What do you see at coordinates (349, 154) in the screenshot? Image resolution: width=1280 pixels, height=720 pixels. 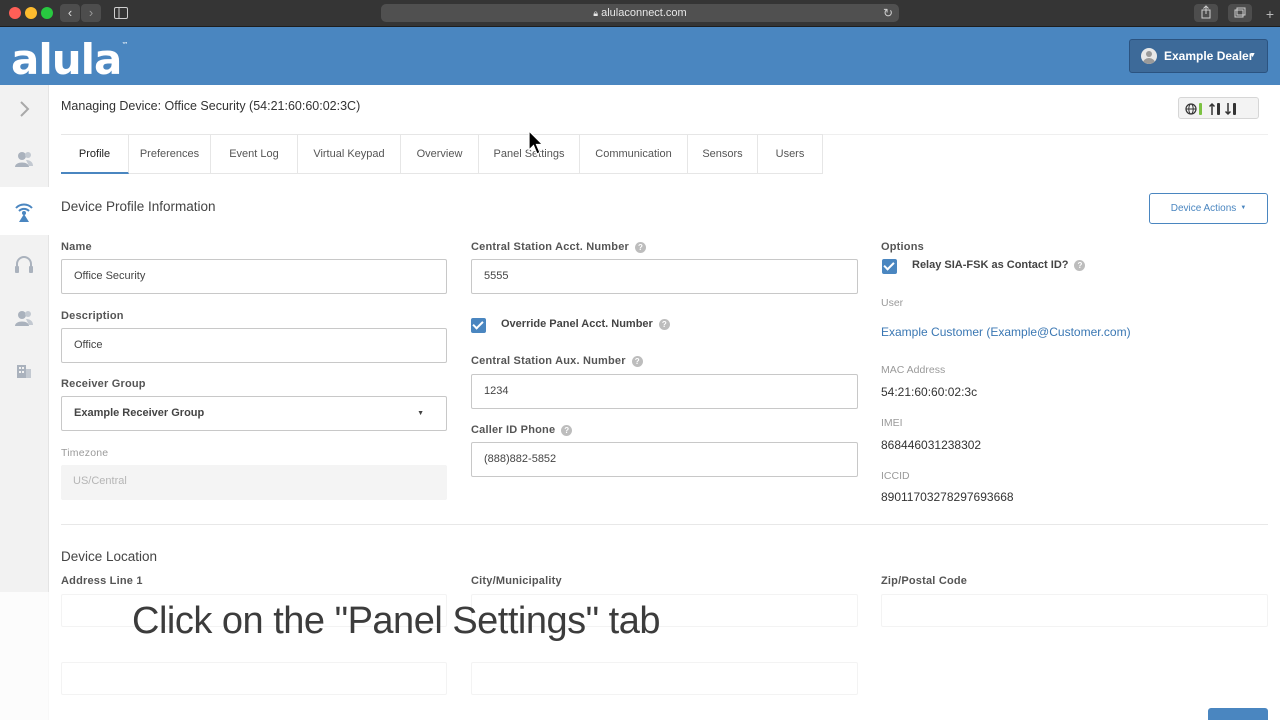 I see `tab-virtual-keypad: Virtual Keypad` at bounding box center [349, 154].